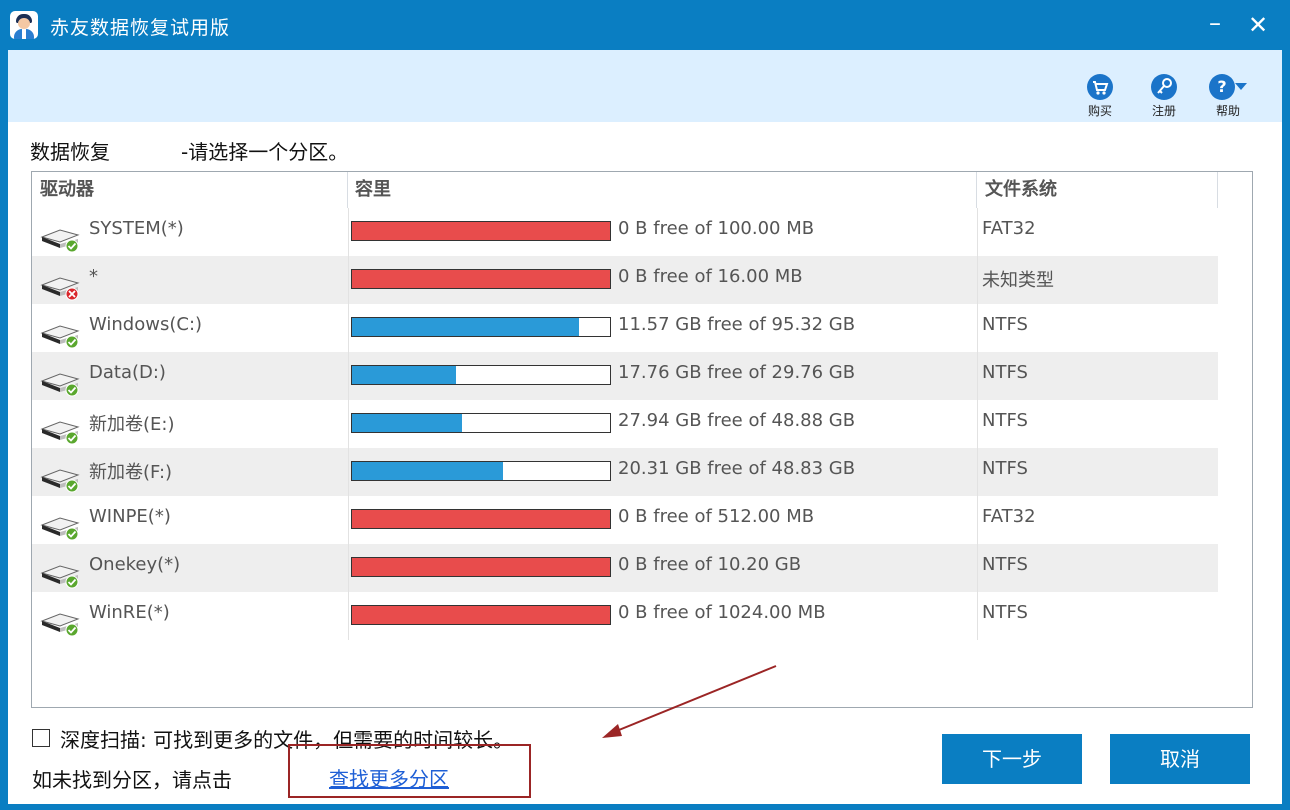 This screenshot has width=1290, height=810. What do you see at coordinates (737, 324) in the screenshot?
I see `capacity-text: 11.57 GB free of 95.32 GB` at bounding box center [737, 324].